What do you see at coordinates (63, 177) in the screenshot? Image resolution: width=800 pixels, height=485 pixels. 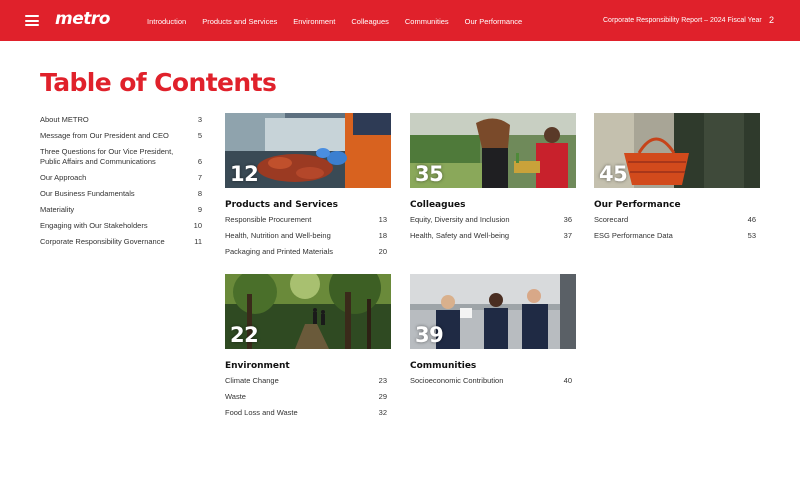 I see `toc-item-label: Our Approach` at bounding box center [63, 177].